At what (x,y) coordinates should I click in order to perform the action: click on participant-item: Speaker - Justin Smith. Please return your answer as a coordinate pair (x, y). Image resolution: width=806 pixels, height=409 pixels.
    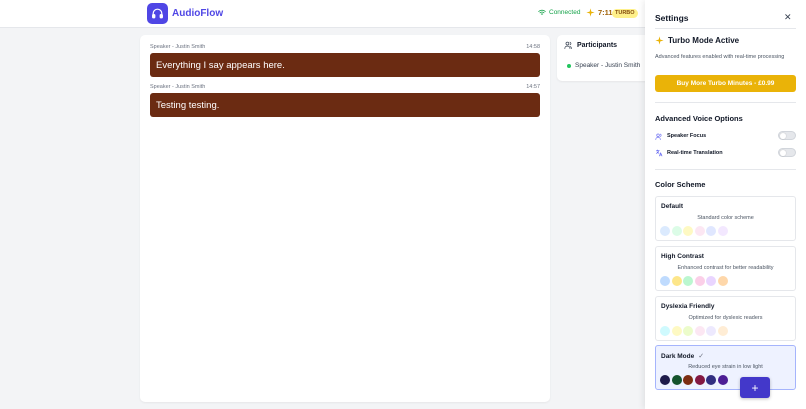
    Looking at the image, I should click on (603, 65).